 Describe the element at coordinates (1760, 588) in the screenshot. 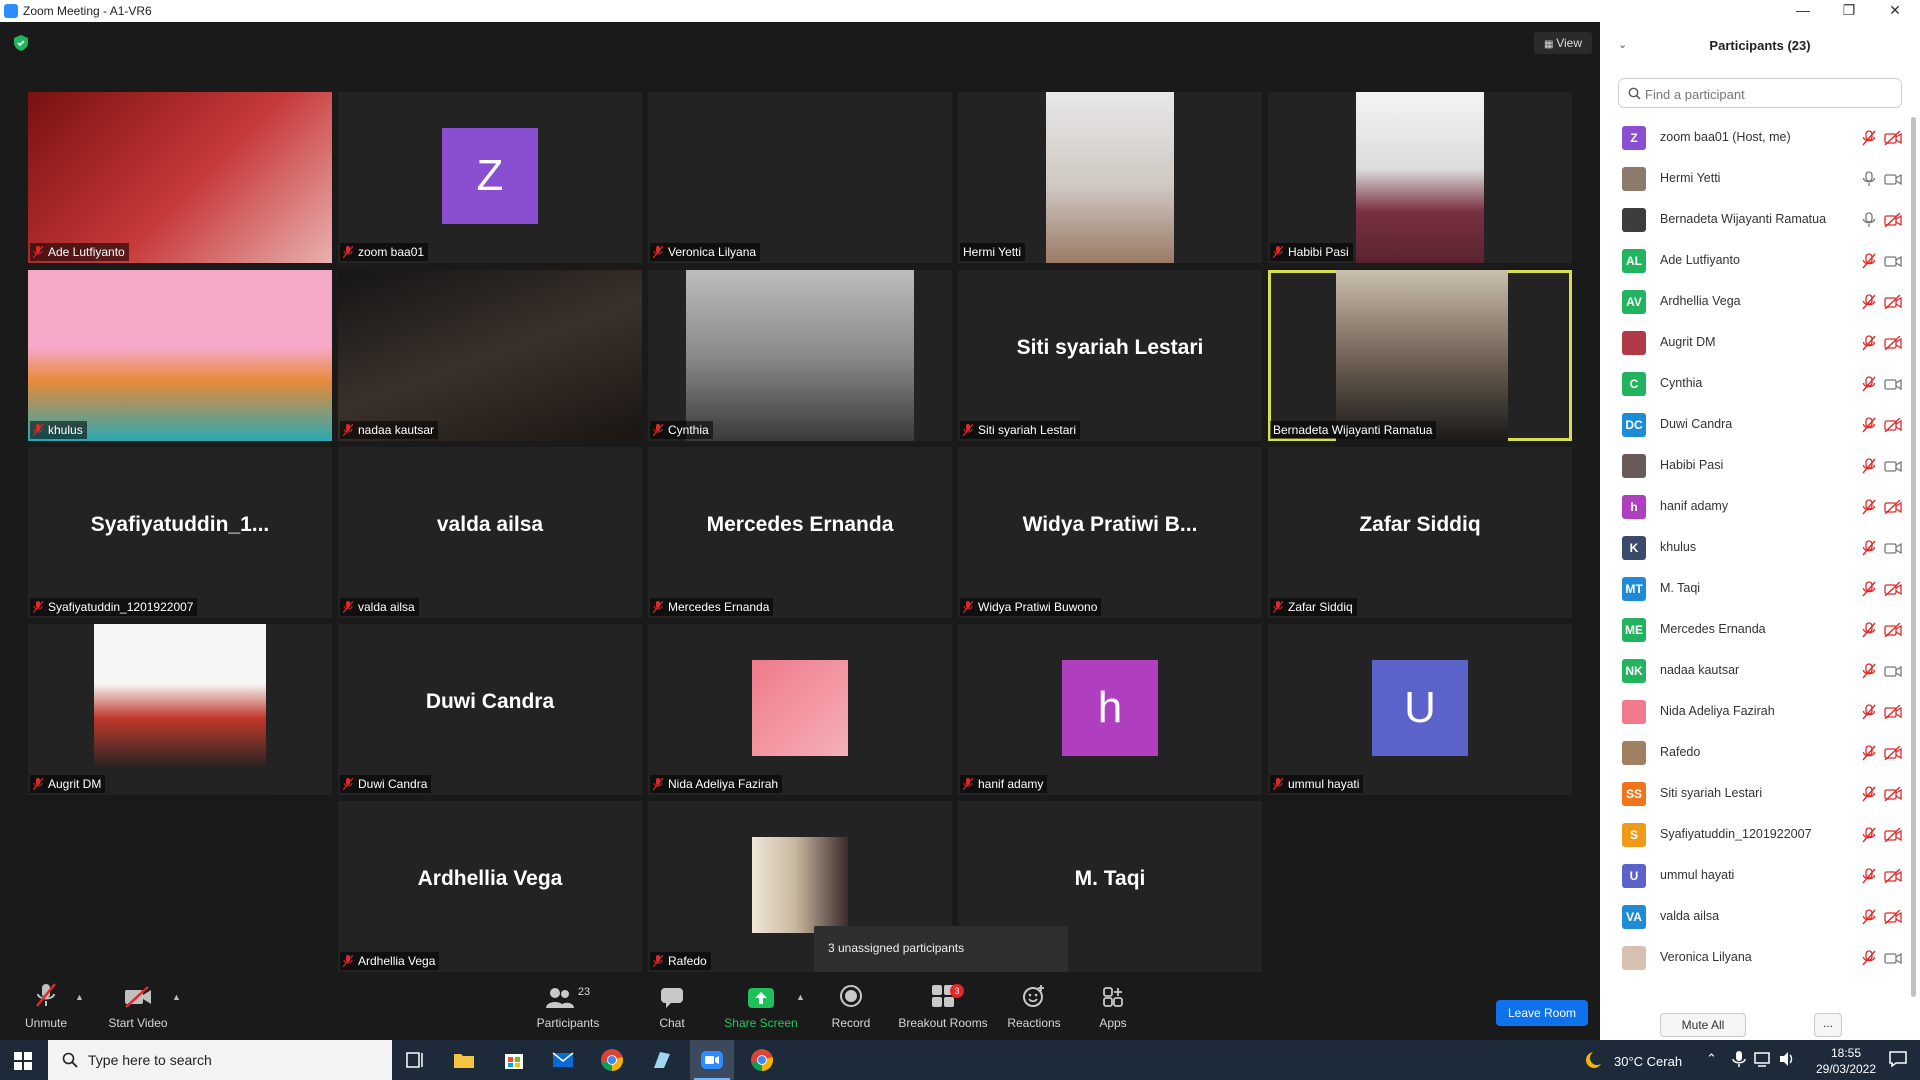

I see `participant-row: MT M. Taqi` at that location.